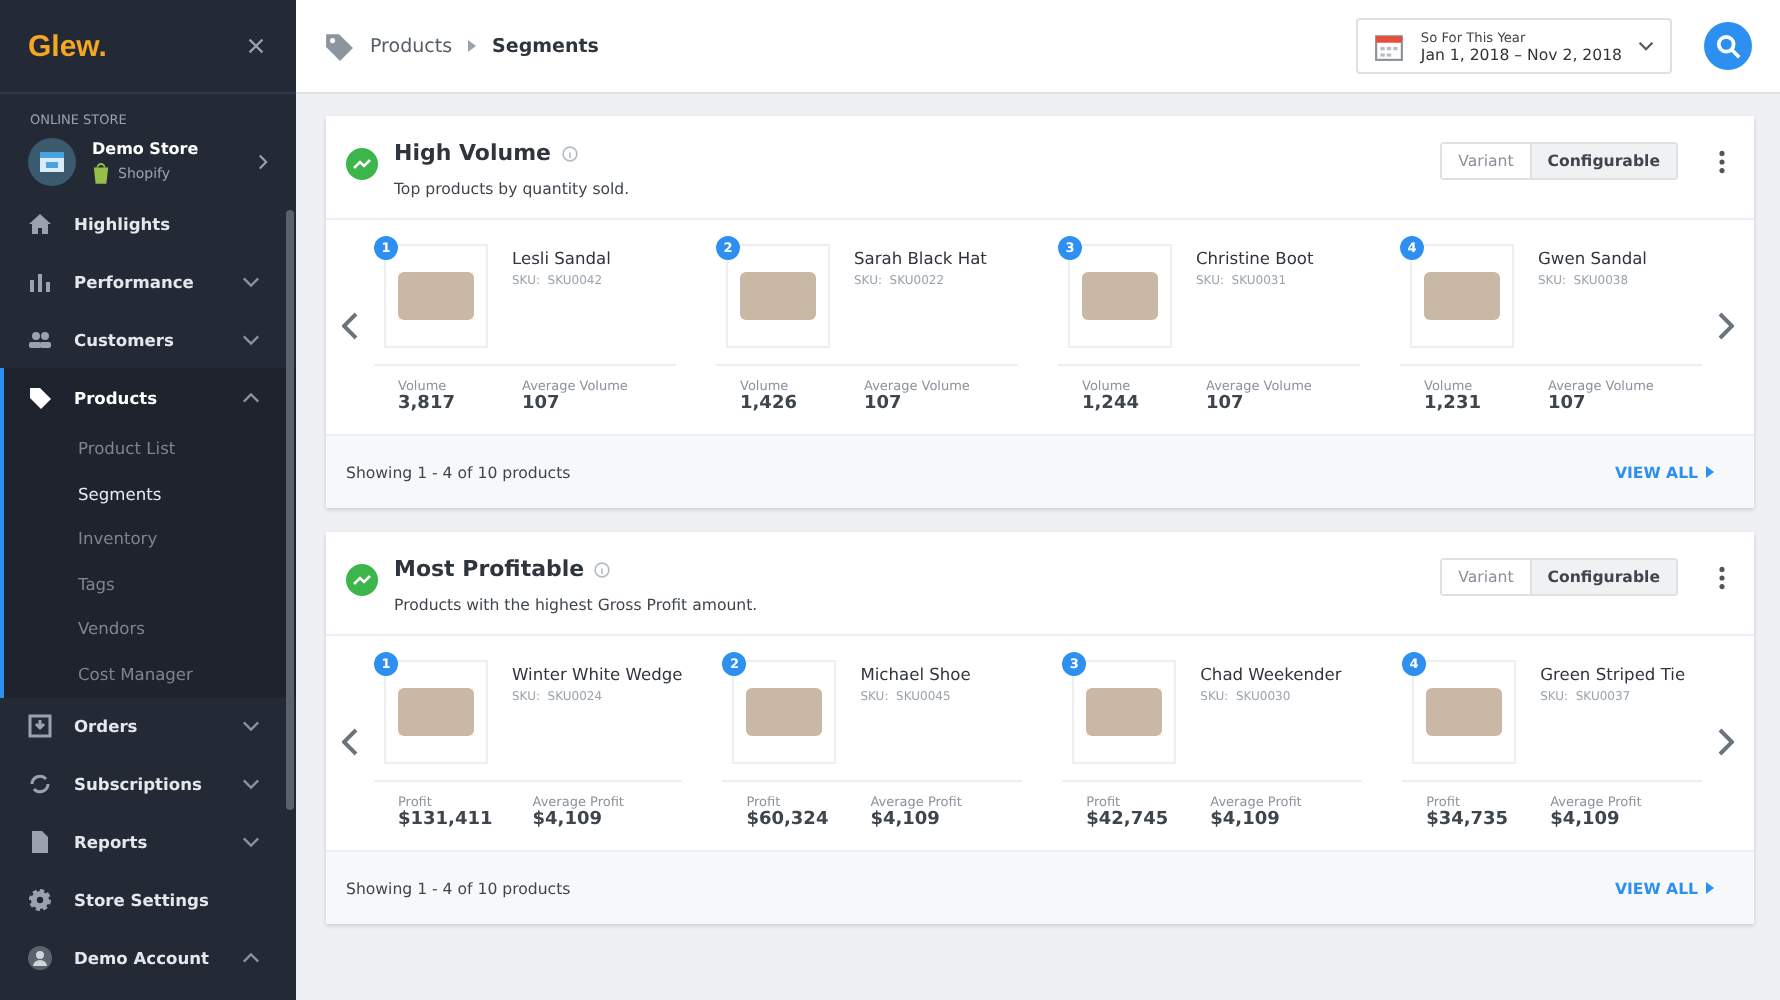 The height and width of the screenshot is (1000, 1780). Describe the element at coordinates (40, 958) in the screenshot. I see `user-icon` at that location.